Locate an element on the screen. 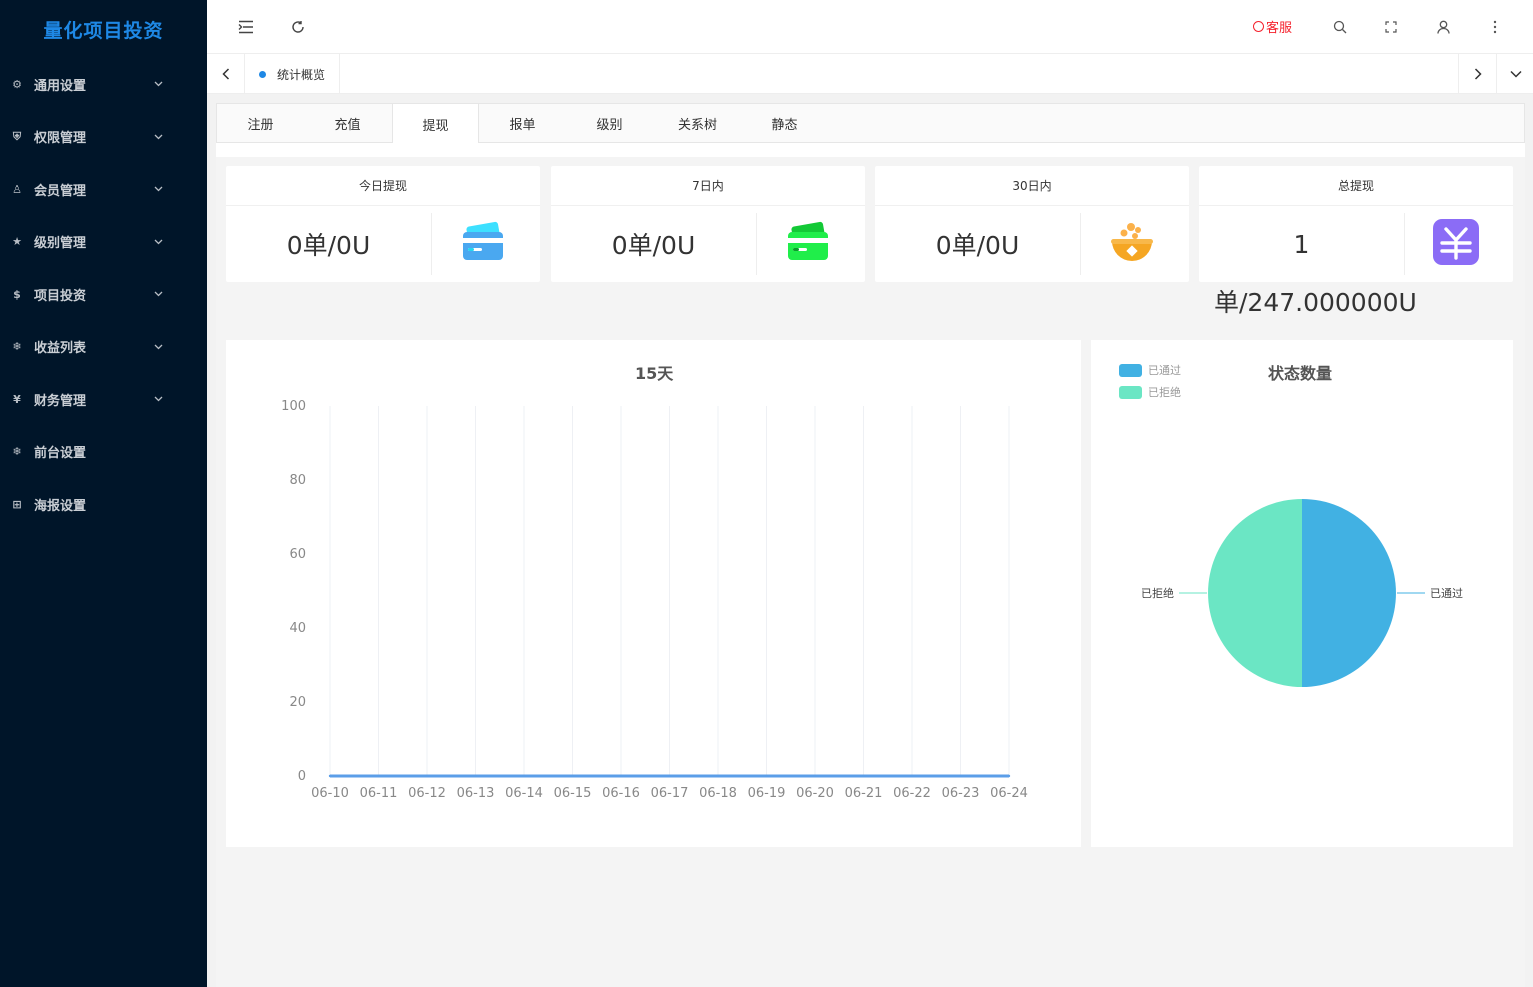  subtab-panel-top is located at coordinates (870, 150).